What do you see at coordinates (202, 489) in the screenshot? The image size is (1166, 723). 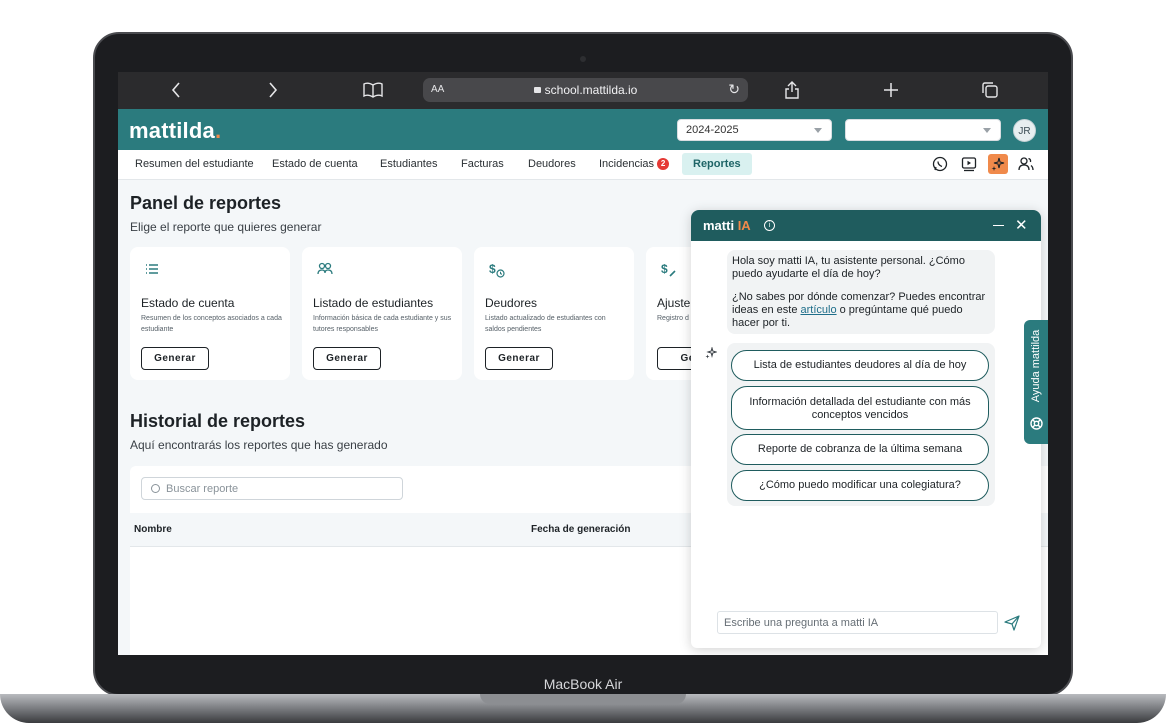 I see `search-placeholder: Buscar reporte` at bounding box center [202, 489].